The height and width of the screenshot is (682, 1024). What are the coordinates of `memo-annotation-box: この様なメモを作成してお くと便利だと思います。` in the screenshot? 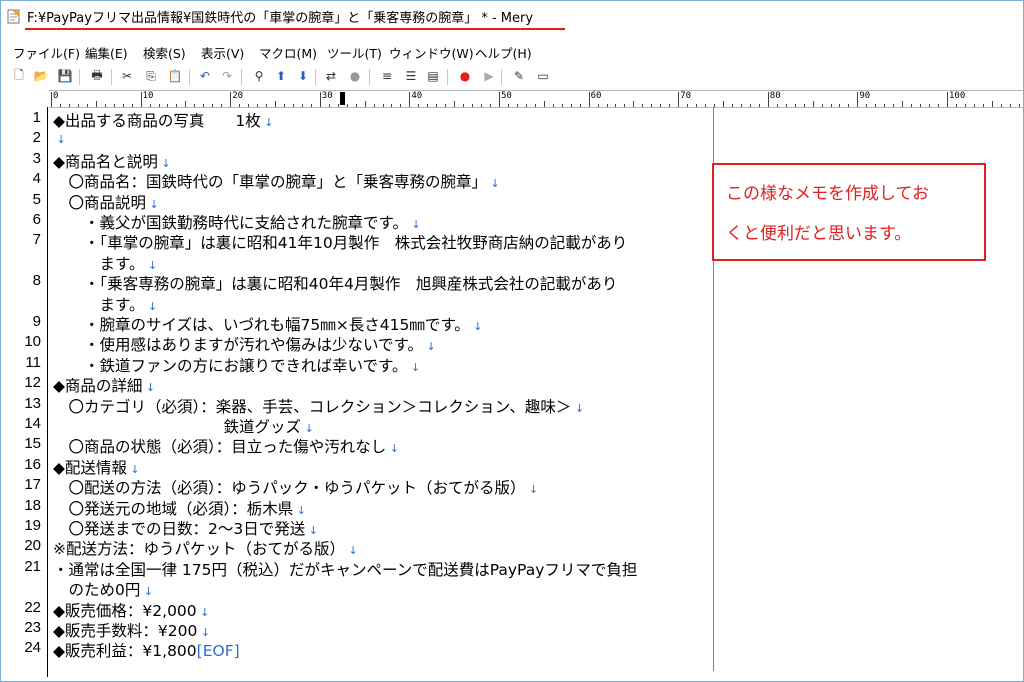 It's located at (849, 212).